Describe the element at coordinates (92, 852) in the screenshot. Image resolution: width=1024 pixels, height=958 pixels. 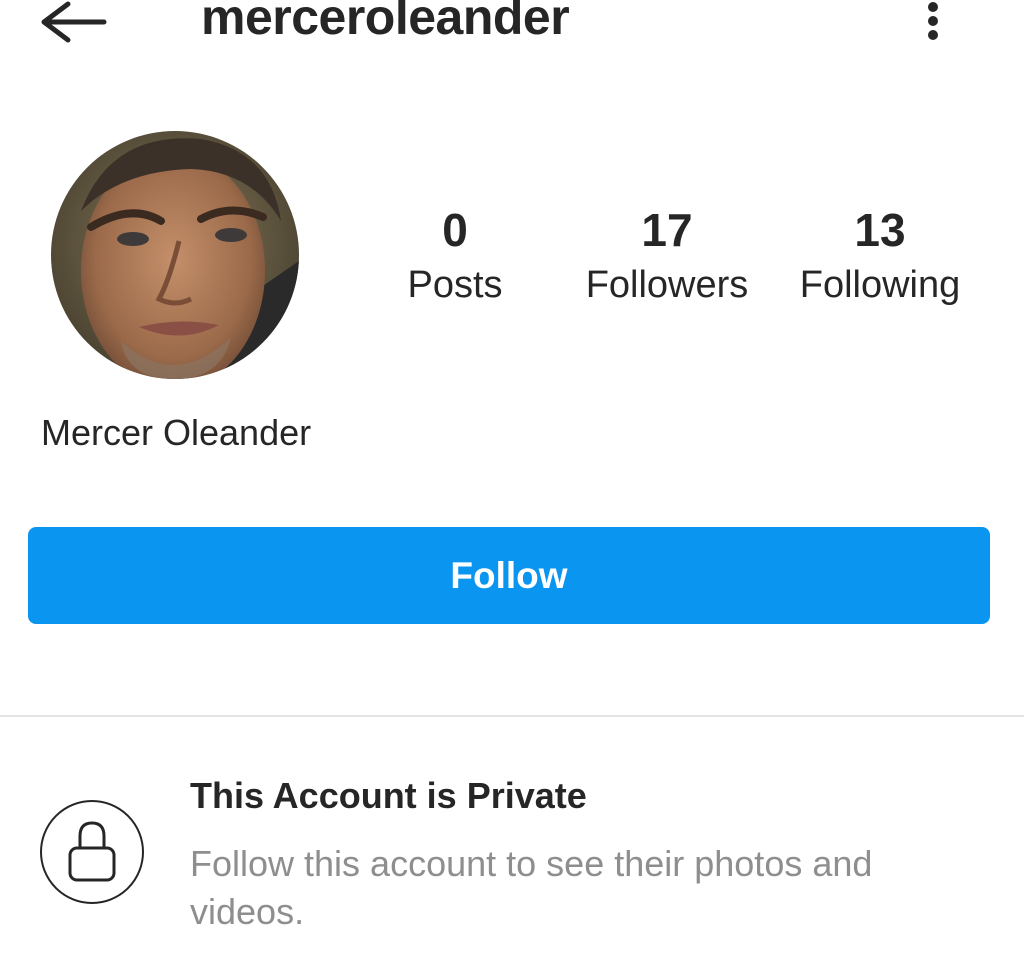
I see `lock-icon` at that location.